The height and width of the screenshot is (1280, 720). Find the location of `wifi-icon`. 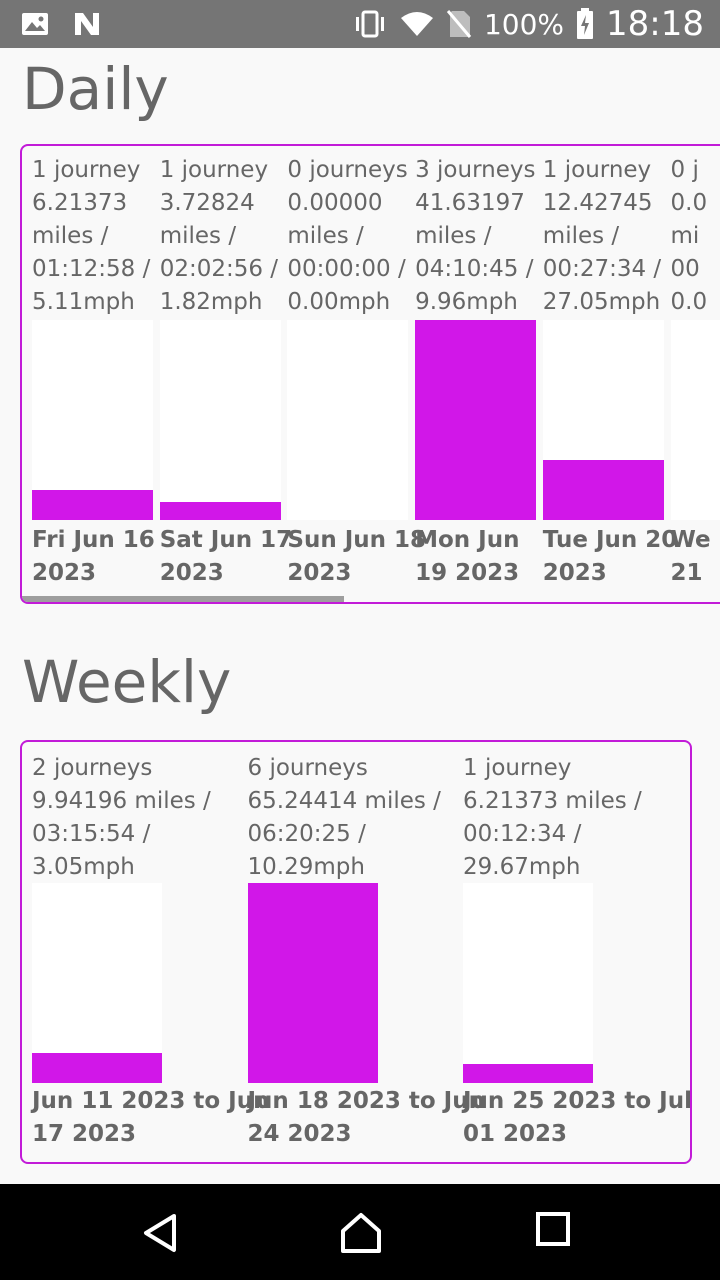

wifi-icon is located at coordinates (417, 24).